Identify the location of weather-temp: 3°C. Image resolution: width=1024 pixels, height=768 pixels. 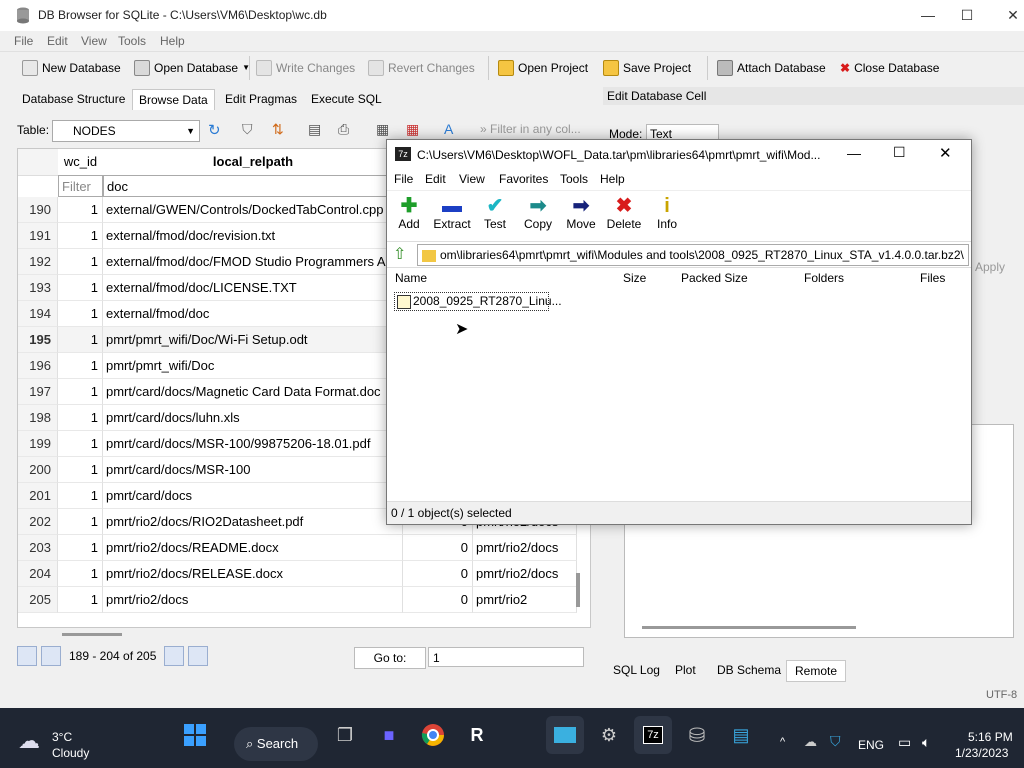
(62, 737).